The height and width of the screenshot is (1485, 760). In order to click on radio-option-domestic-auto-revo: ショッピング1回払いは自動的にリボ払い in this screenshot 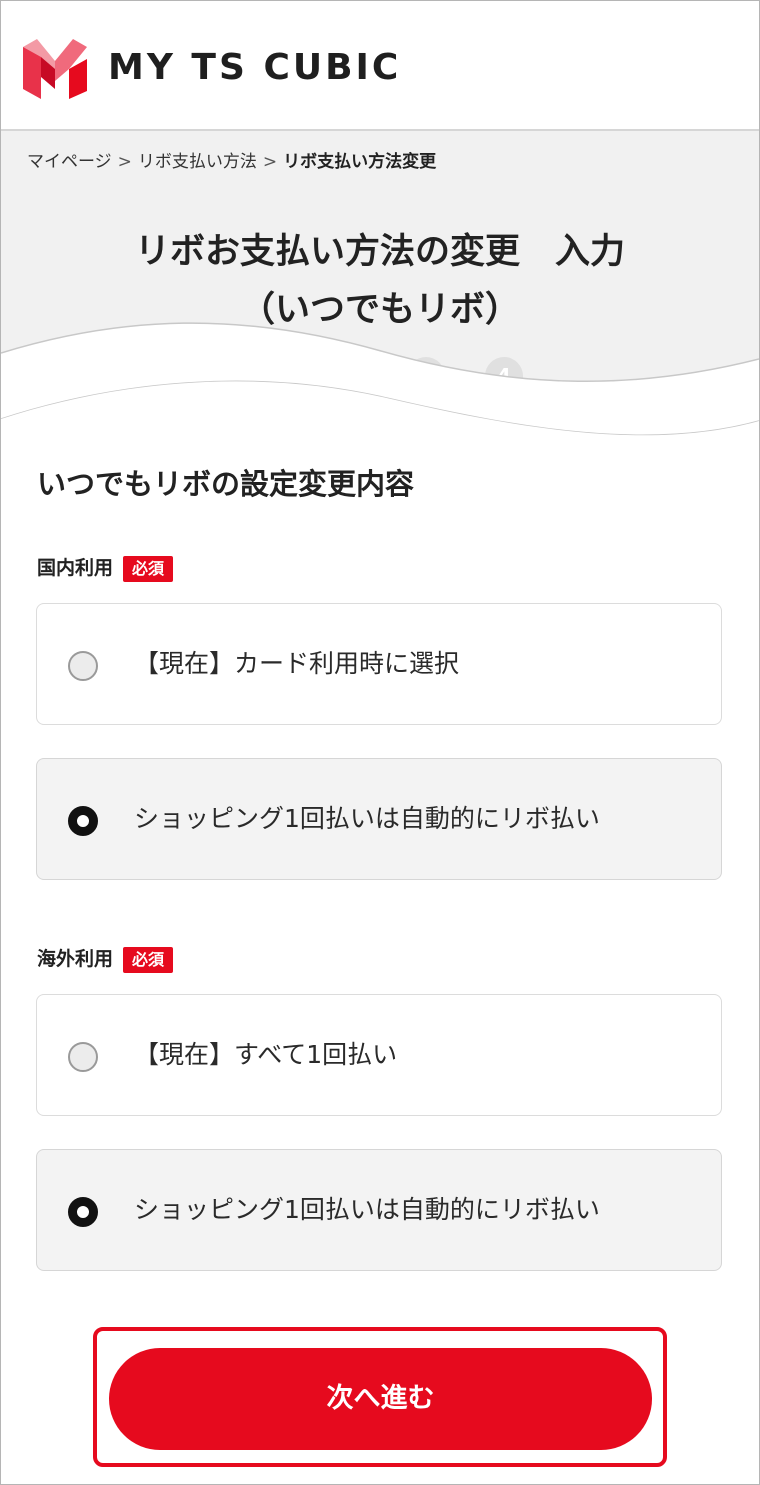, I will do `click(379, 819)`.